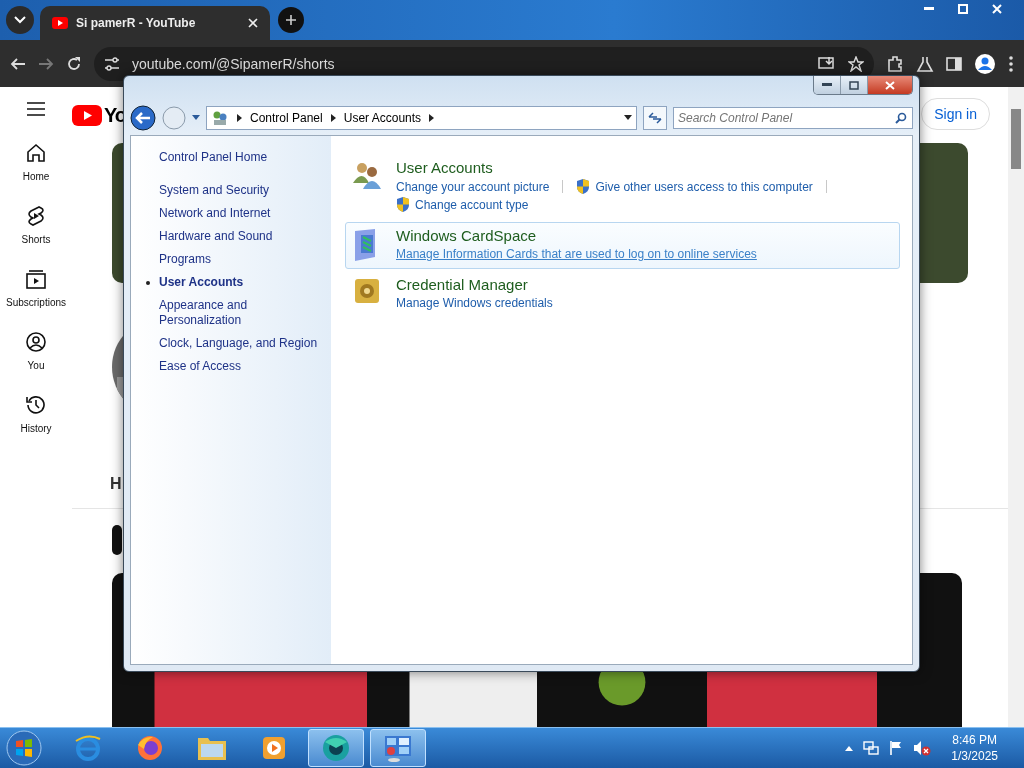 The height and width of the screenshot is (768, 1024). Describe the element at coordinates (576, 254) in the screenshot. I see `task-link: Manage Information Cards that are used to log on to online services` at that location.